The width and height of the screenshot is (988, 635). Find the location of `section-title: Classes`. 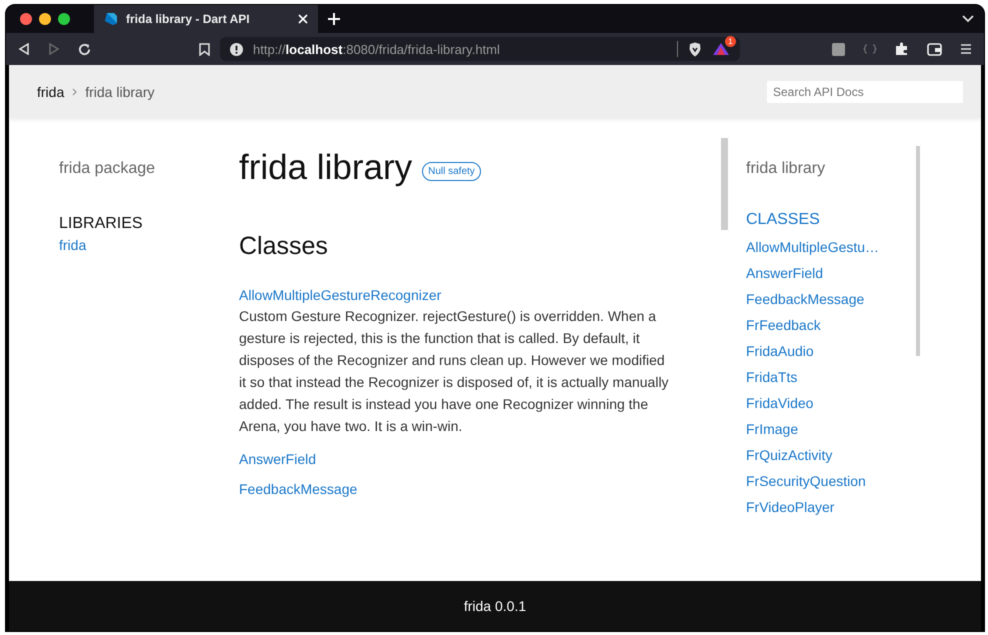

section-title: Classes is located at coordinates (284, 246).